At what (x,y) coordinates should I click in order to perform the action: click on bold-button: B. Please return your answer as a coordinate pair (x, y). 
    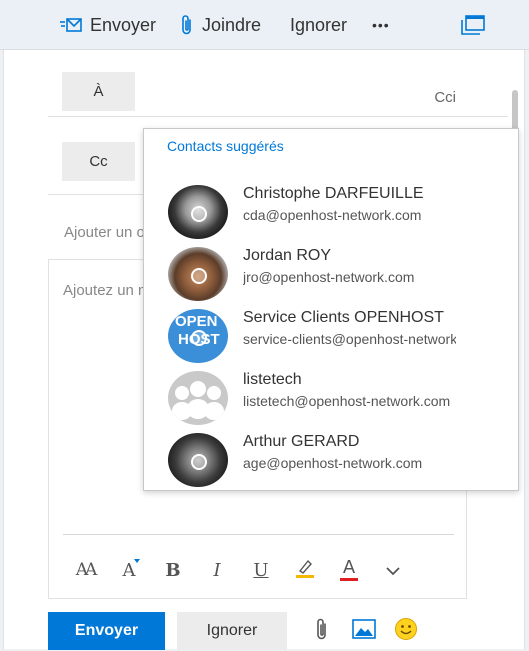
    Looking at the image, I should click on (173, 570).